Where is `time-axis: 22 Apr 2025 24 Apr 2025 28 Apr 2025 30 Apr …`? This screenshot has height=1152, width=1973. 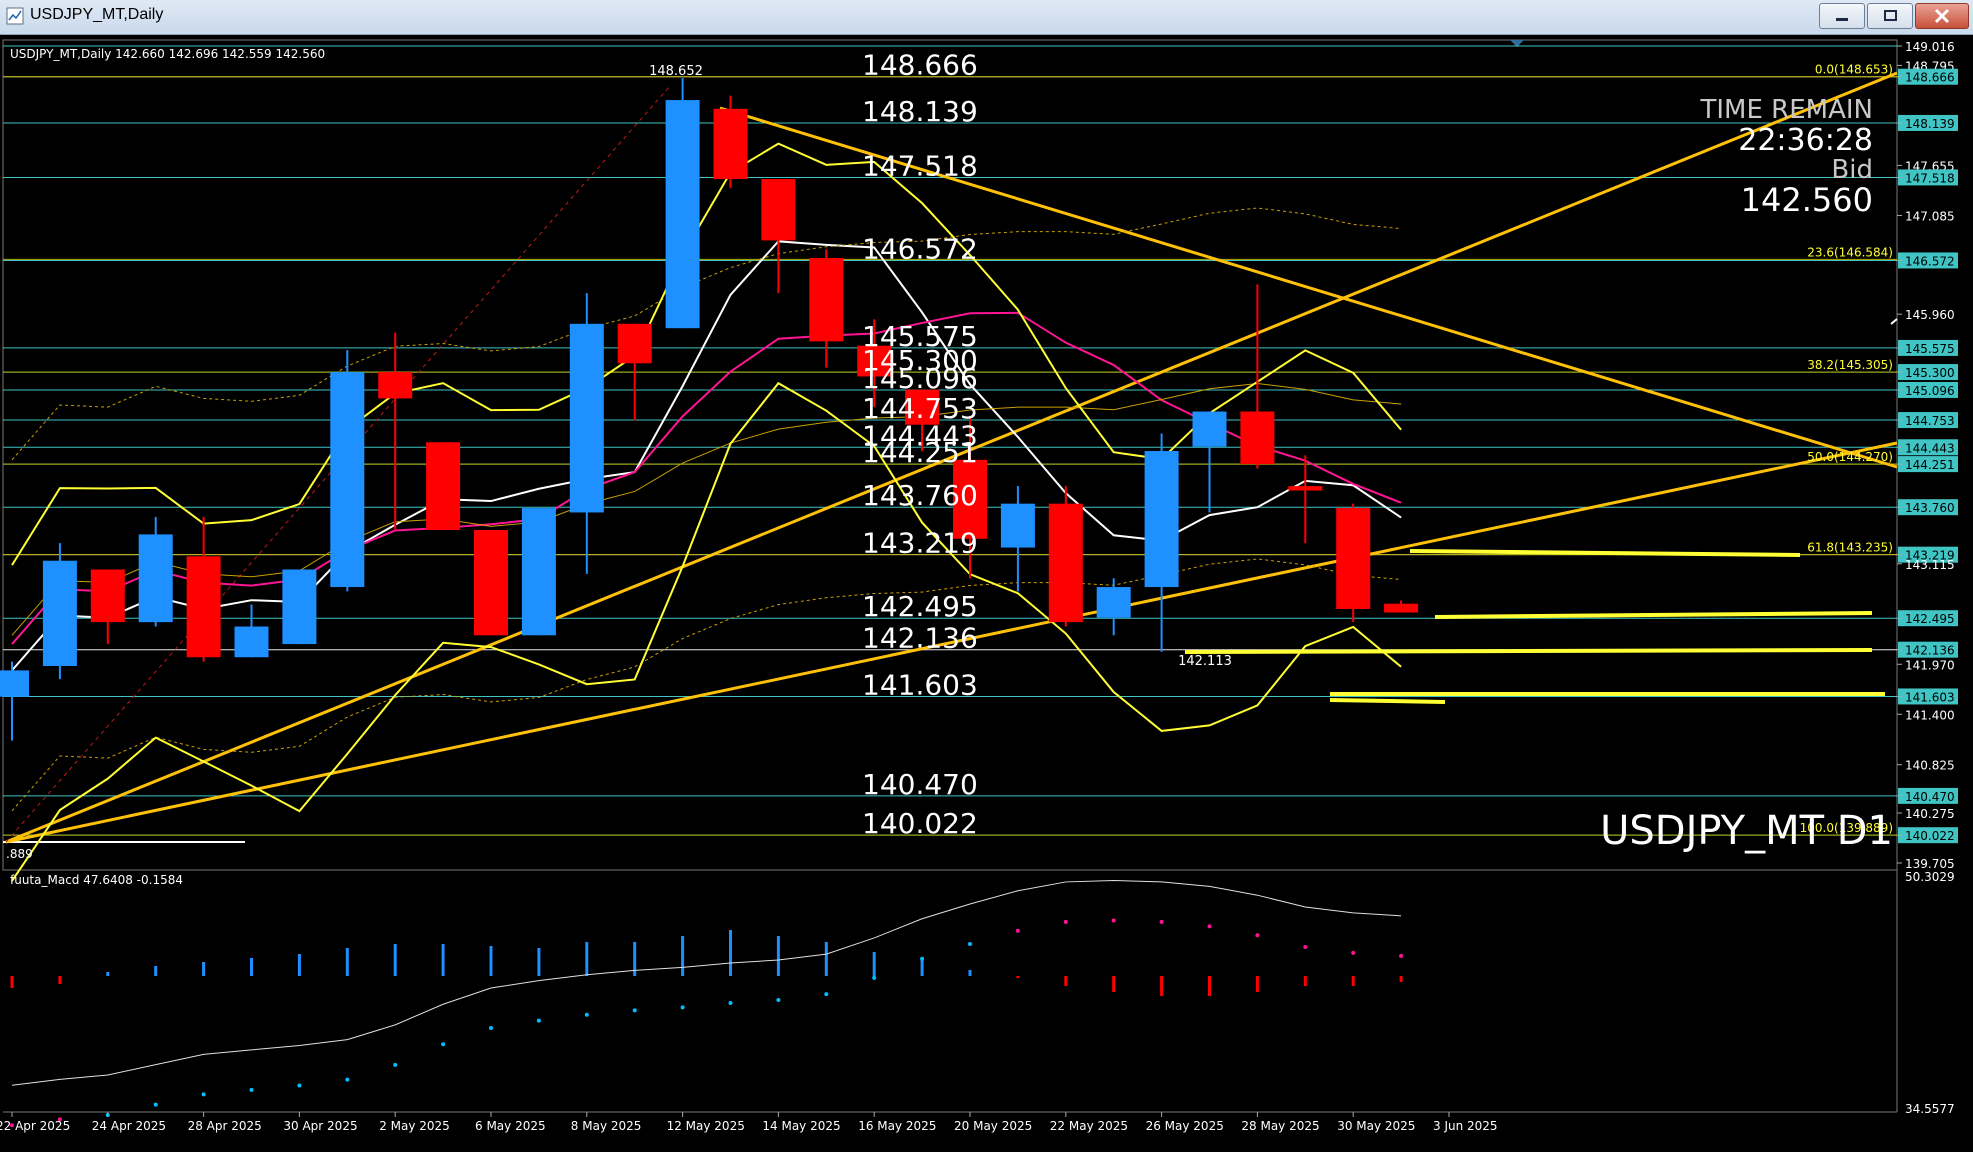
time-axis: 22 Apr 2025 24 Apr 2025 28 Apr 2025 30 Apr … is located at coordinates (749, 1122).